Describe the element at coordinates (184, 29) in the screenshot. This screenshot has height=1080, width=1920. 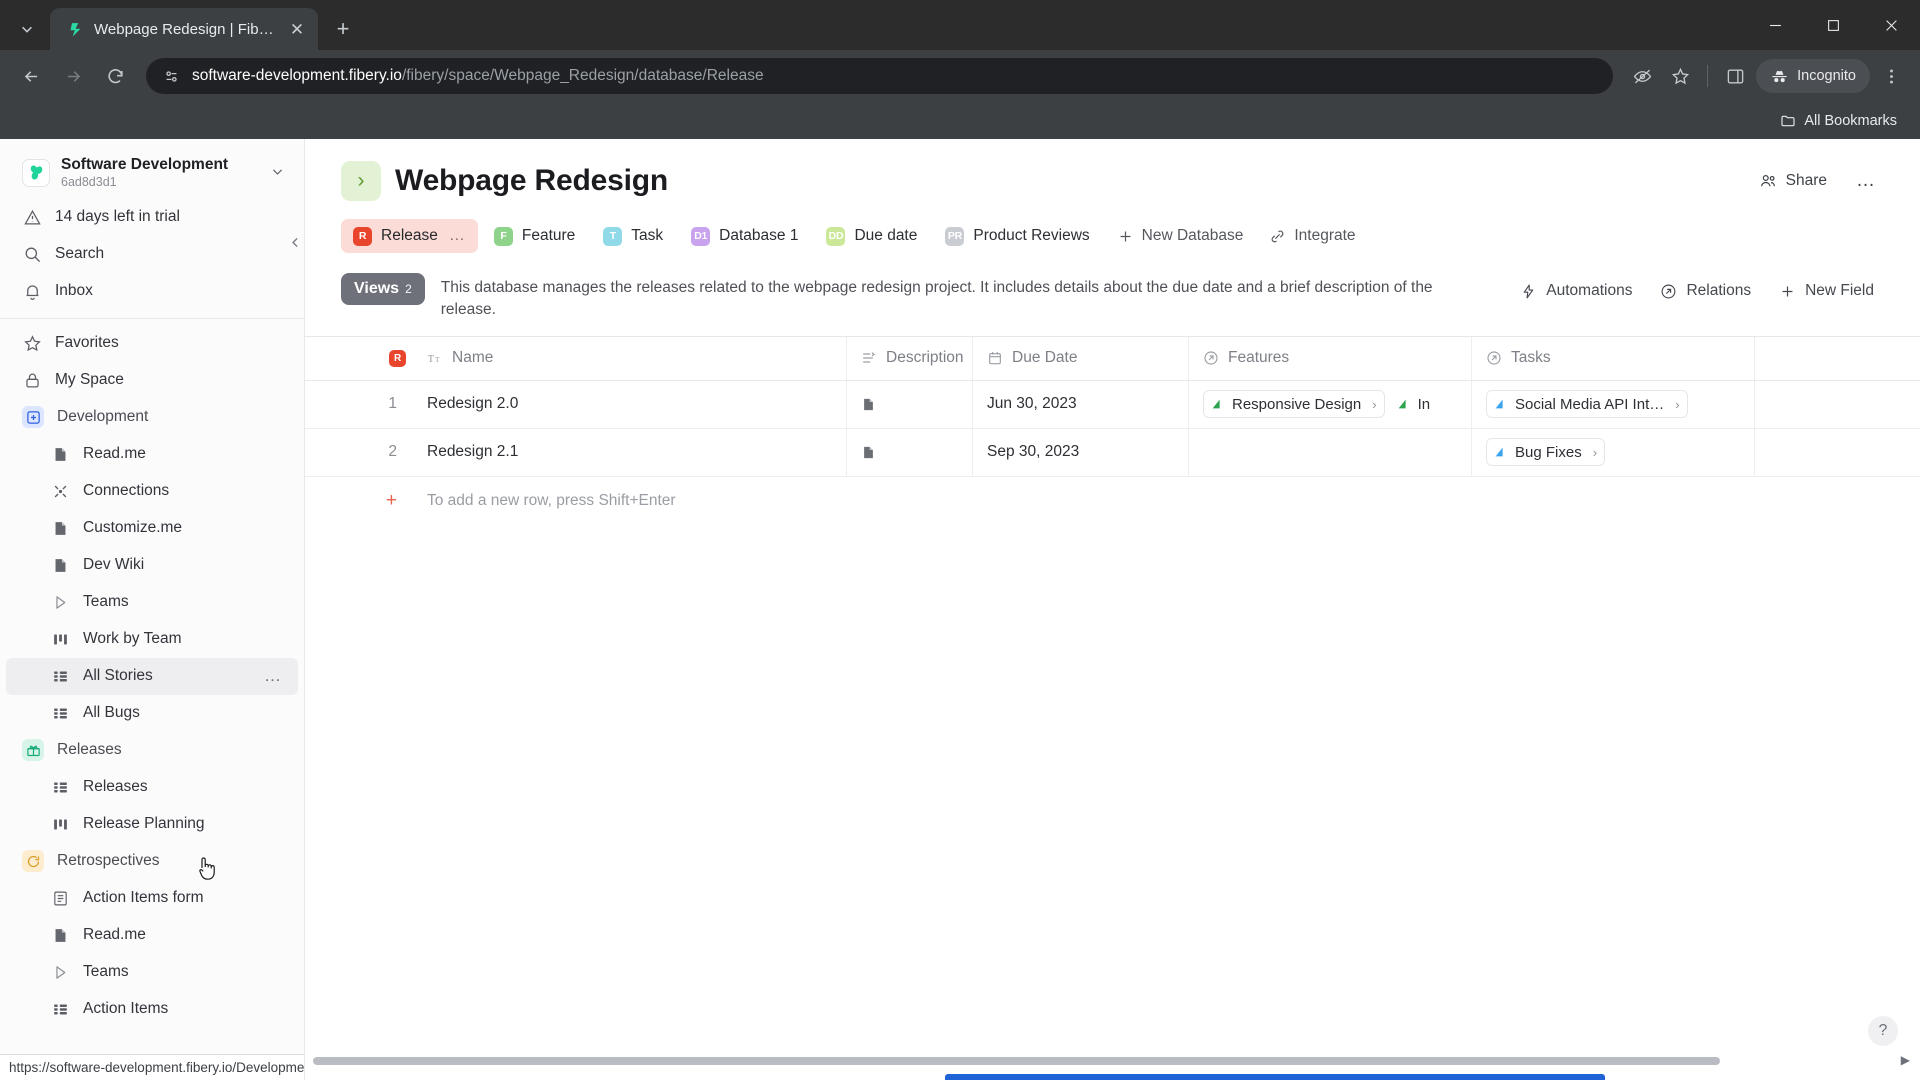
I see `browser-tab: Webpage Redesign | Fibery ✕` at that location.